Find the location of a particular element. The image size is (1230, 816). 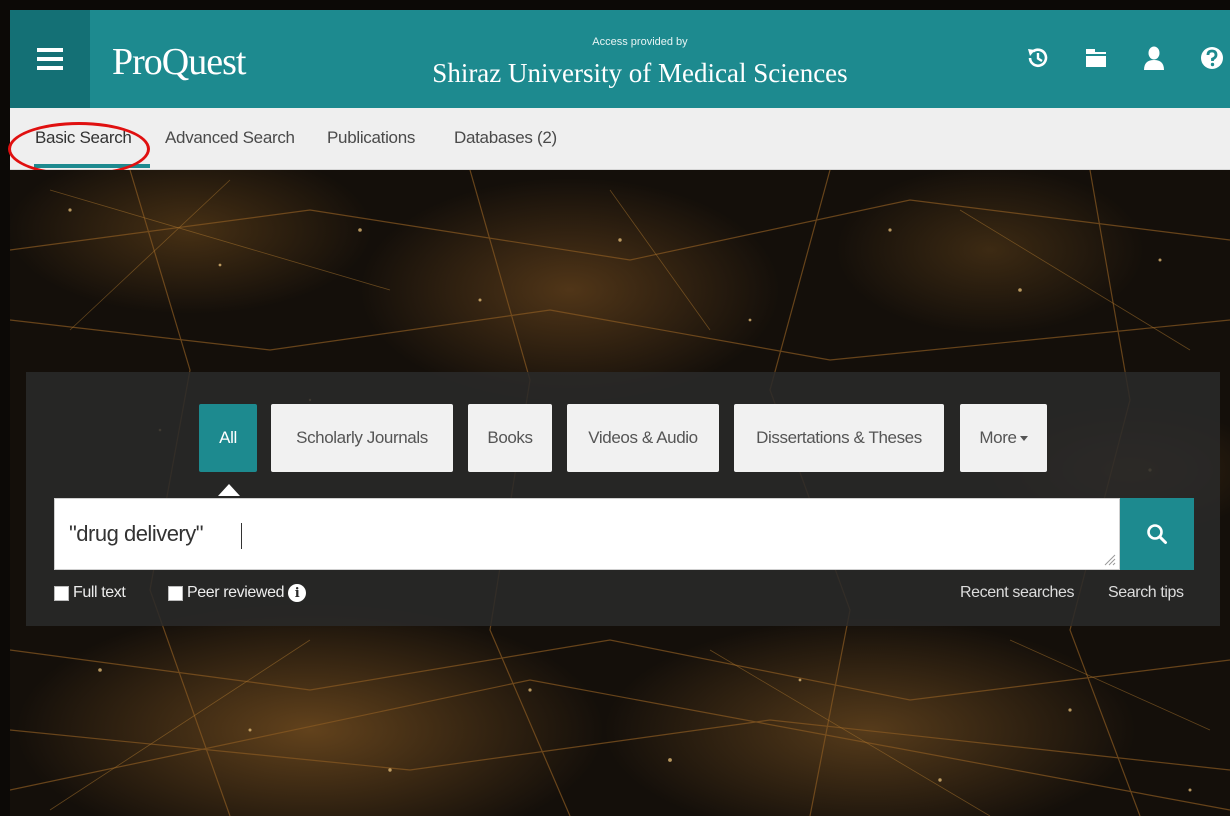

tab-books: Books is located at coordinates (510, 438).